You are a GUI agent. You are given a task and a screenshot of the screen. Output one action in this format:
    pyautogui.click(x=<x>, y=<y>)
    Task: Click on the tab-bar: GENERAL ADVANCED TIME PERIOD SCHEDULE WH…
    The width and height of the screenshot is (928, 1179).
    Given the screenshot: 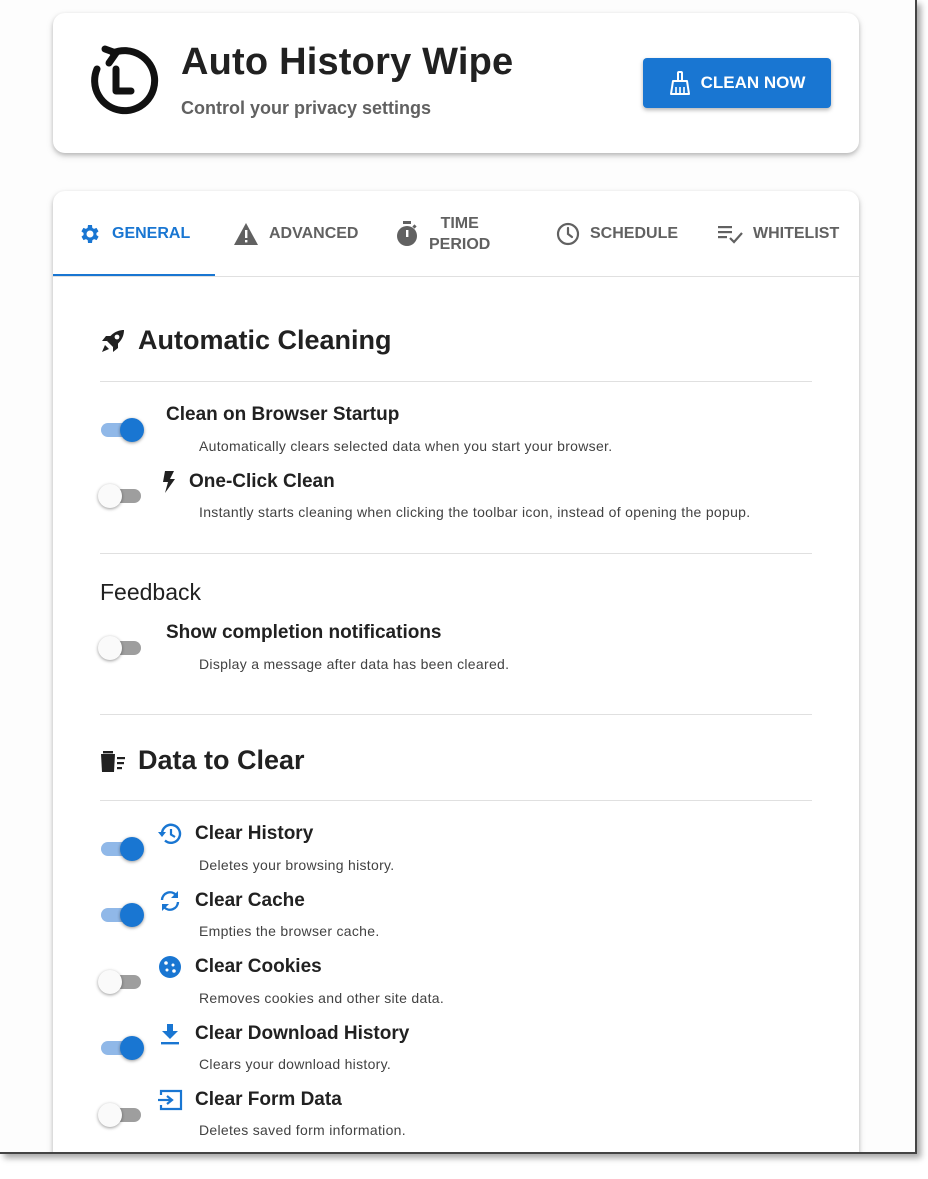 What is the action you would take?
    pyautogui.click(x=456, y=234)
    